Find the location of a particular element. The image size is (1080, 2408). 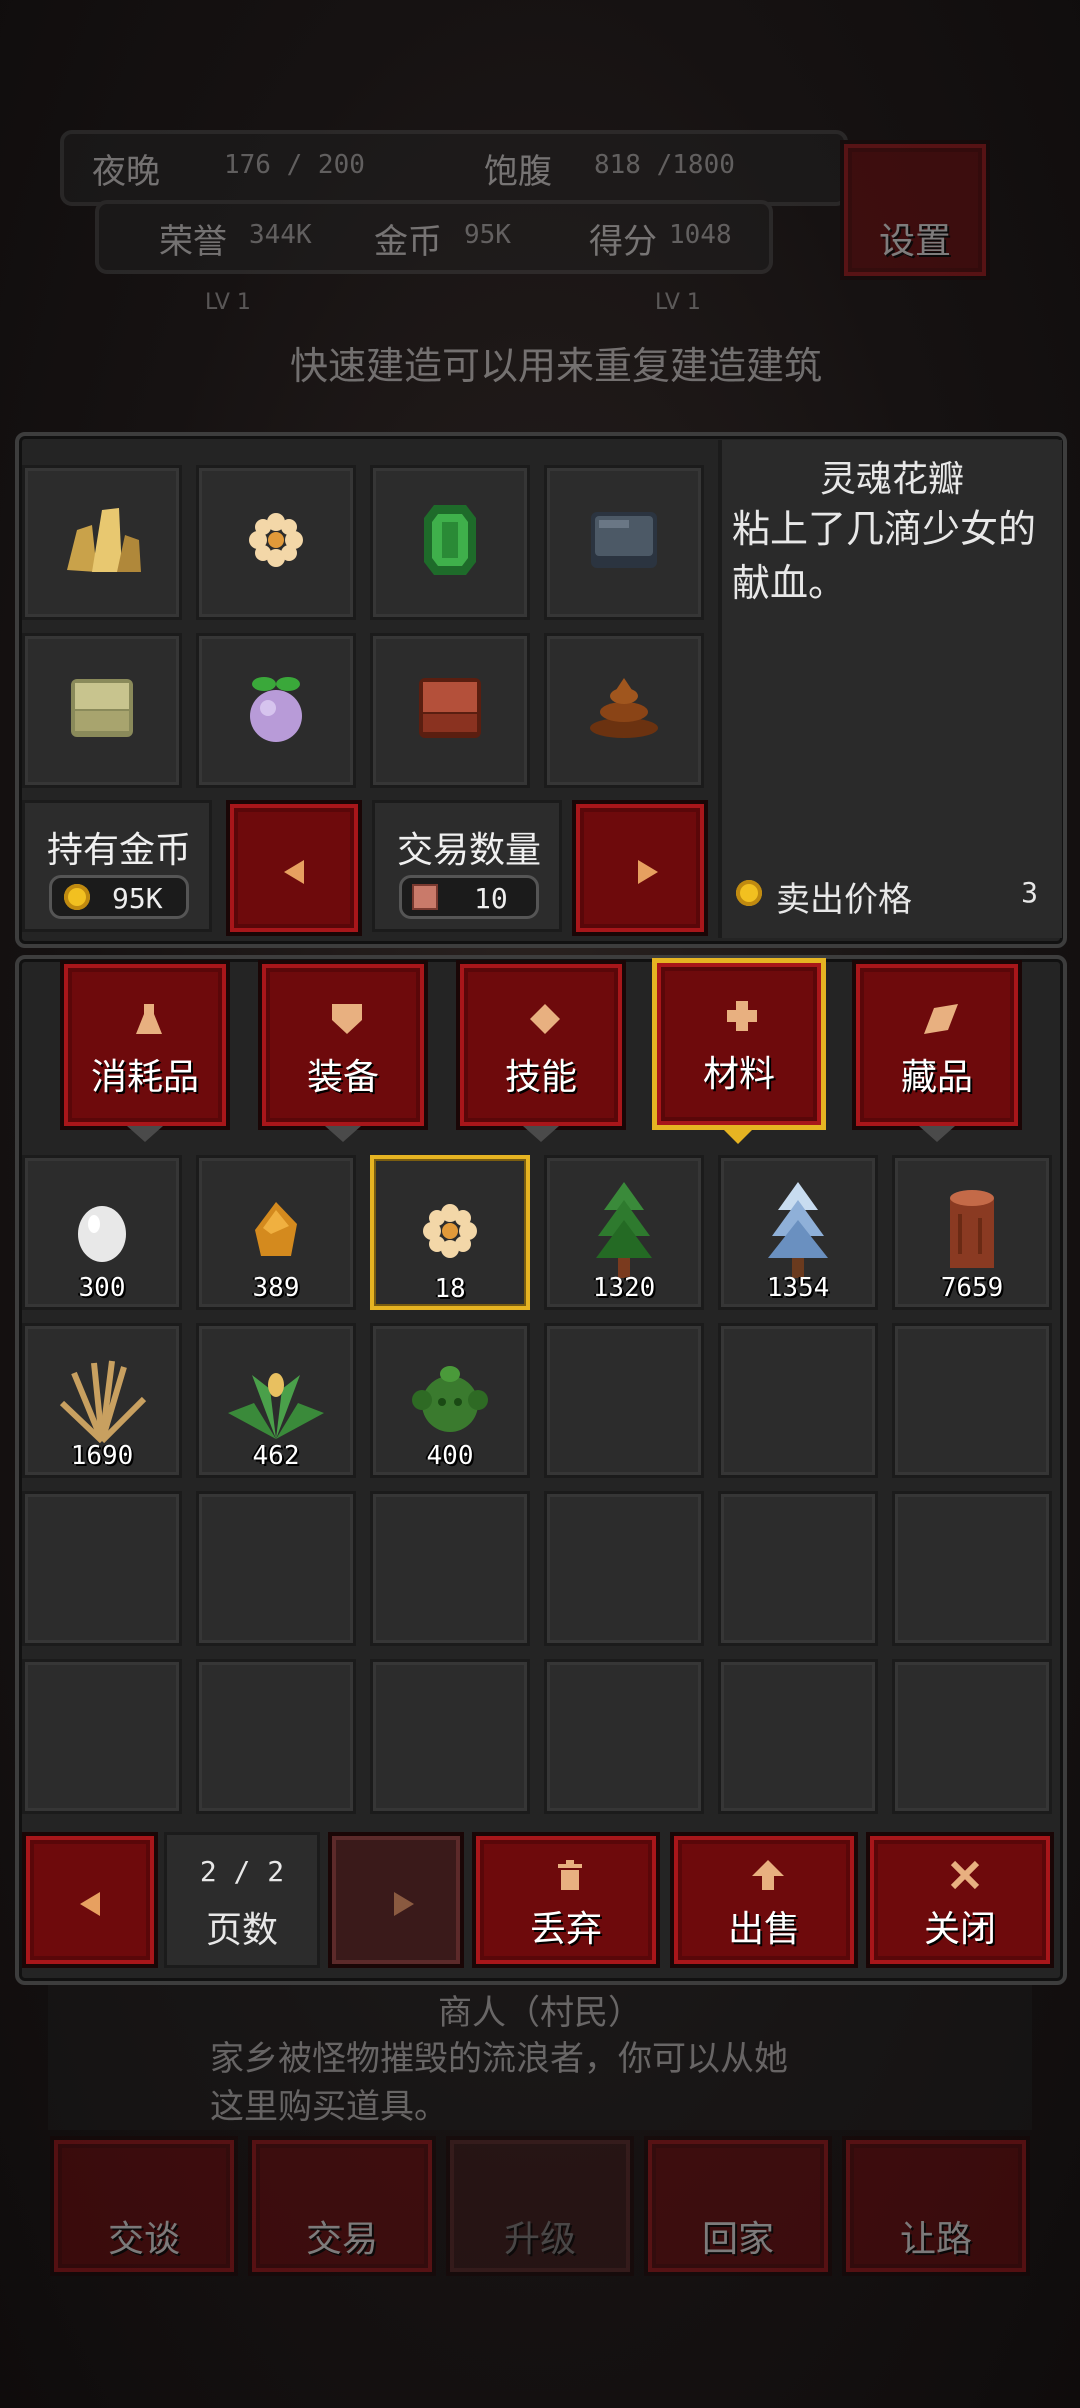

held-gold-box: 持有金币 95K is located at coordinates (117, 866).